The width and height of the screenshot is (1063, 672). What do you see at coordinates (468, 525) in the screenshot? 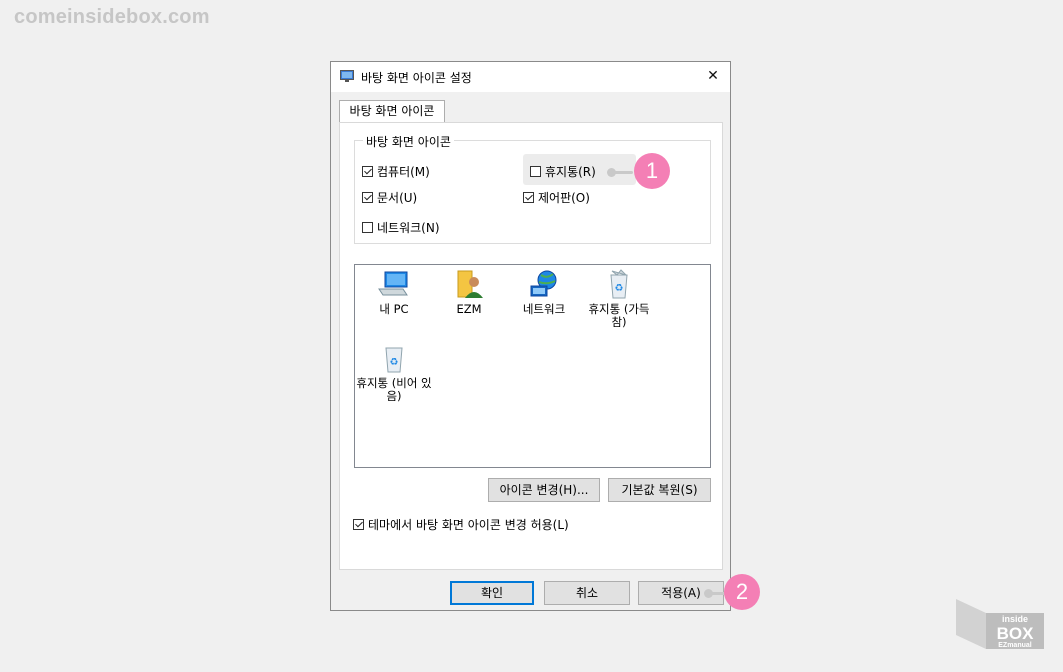
I see `checkbox-label: 테마에서 바탕 화면 아이콘 변경 허용(L)` at bounding box center [468, 525].